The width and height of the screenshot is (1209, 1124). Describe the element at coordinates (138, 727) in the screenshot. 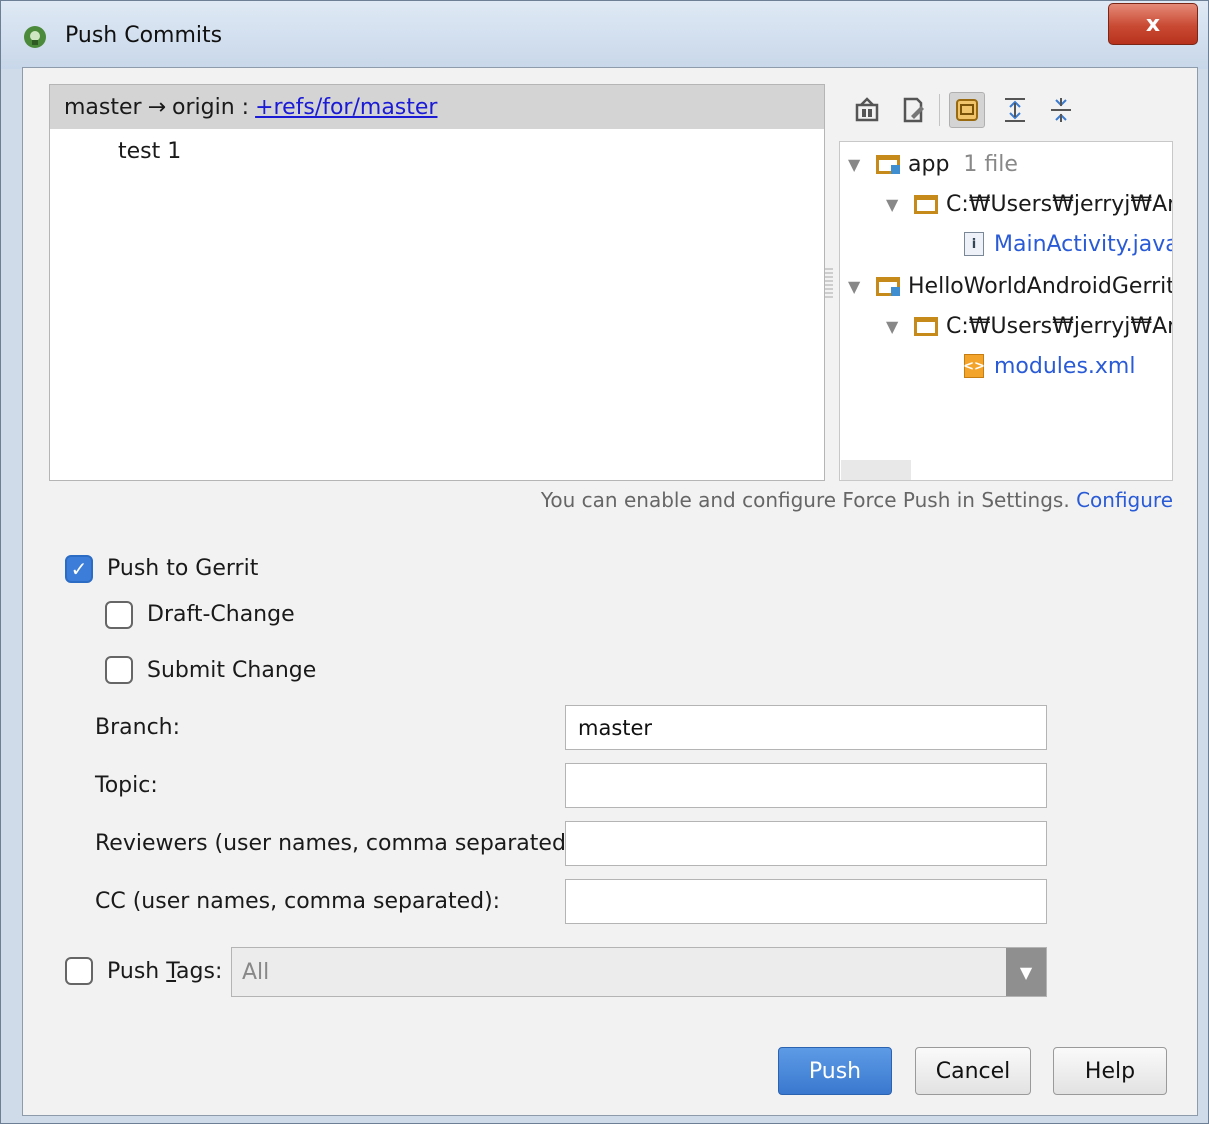

I see `branch-label: Branch:` at that location.